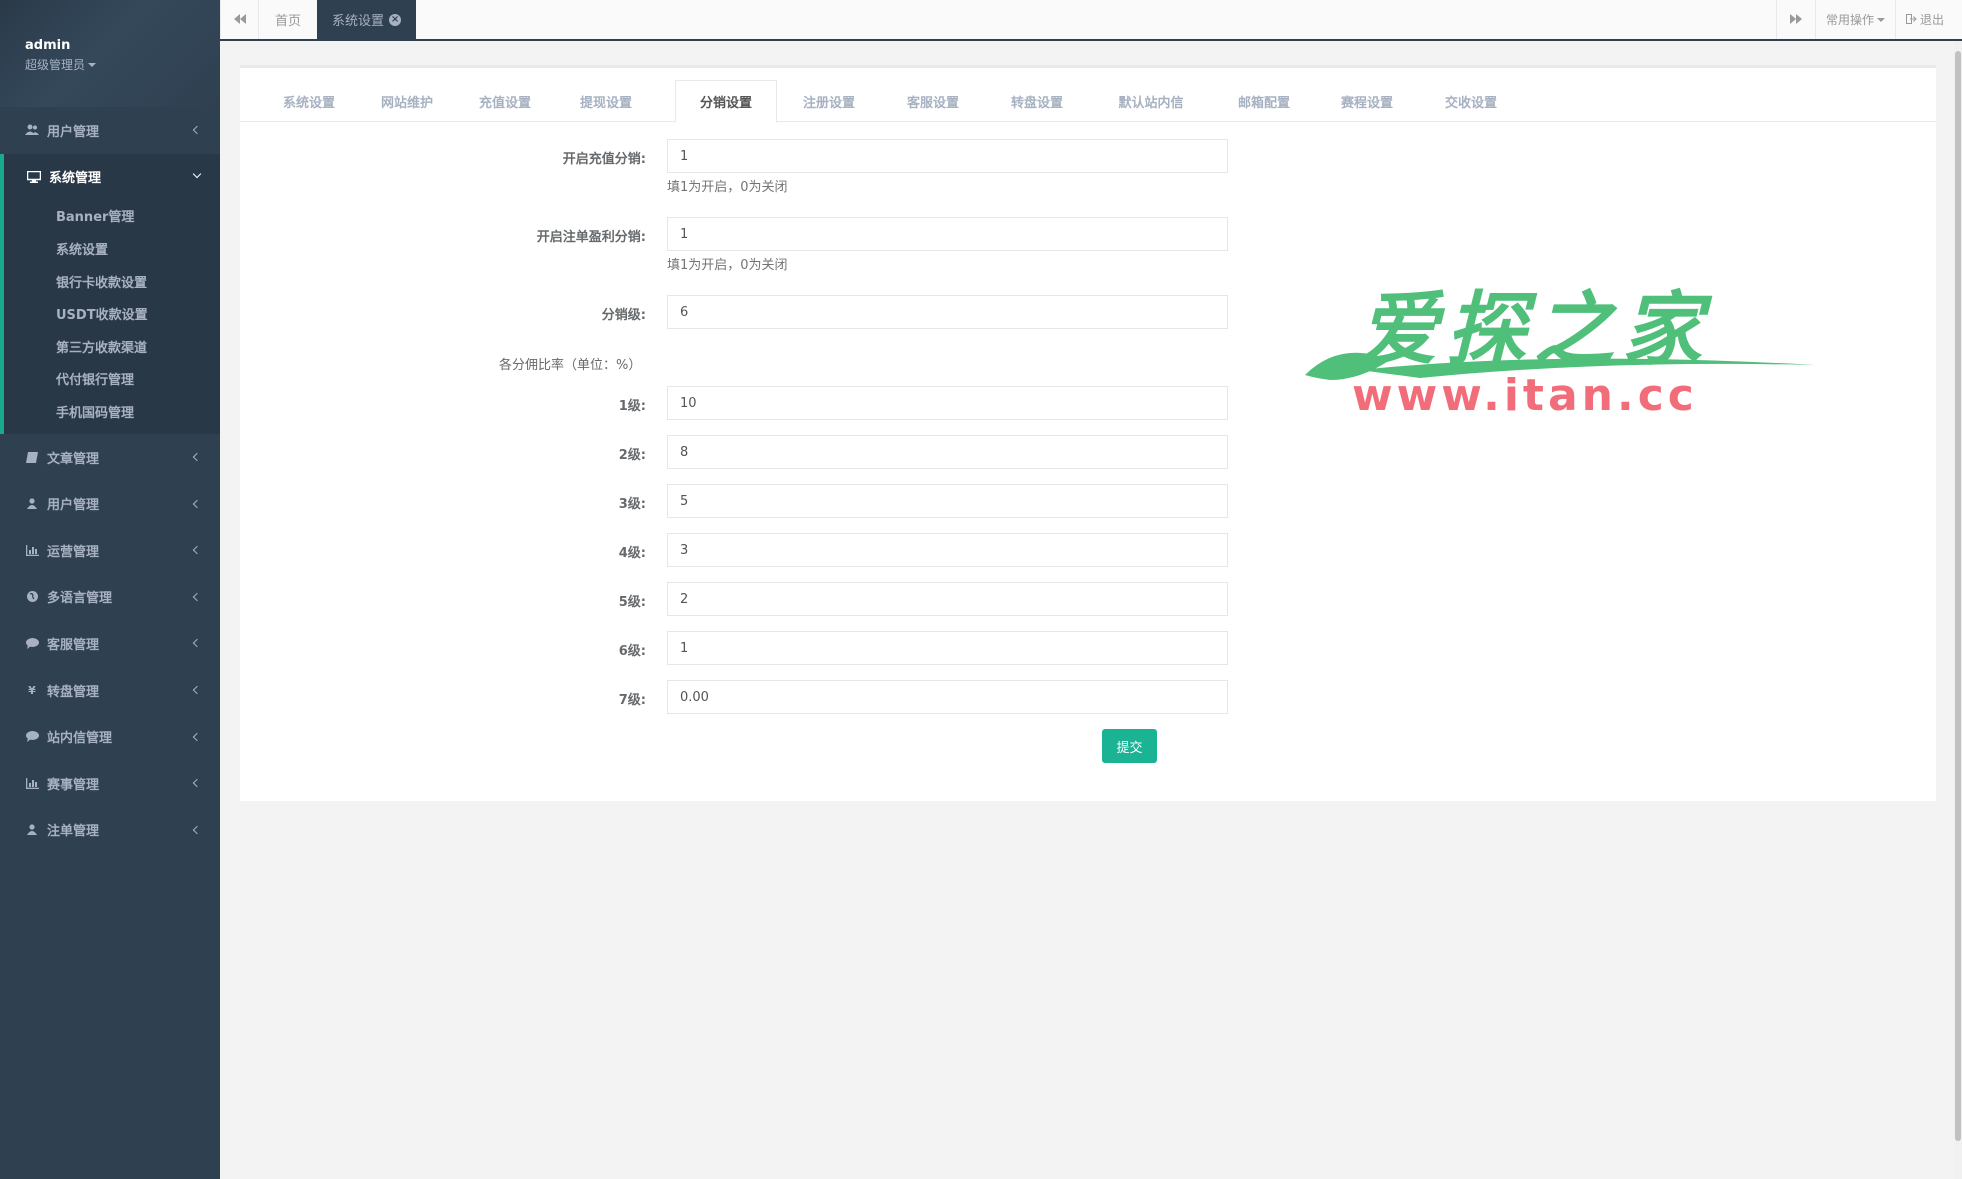 The image size is (1962, 1179). What do you see at coordinates (32, 130) in the screenshot?
I see `users-icon` at bounding box center [32, 130].